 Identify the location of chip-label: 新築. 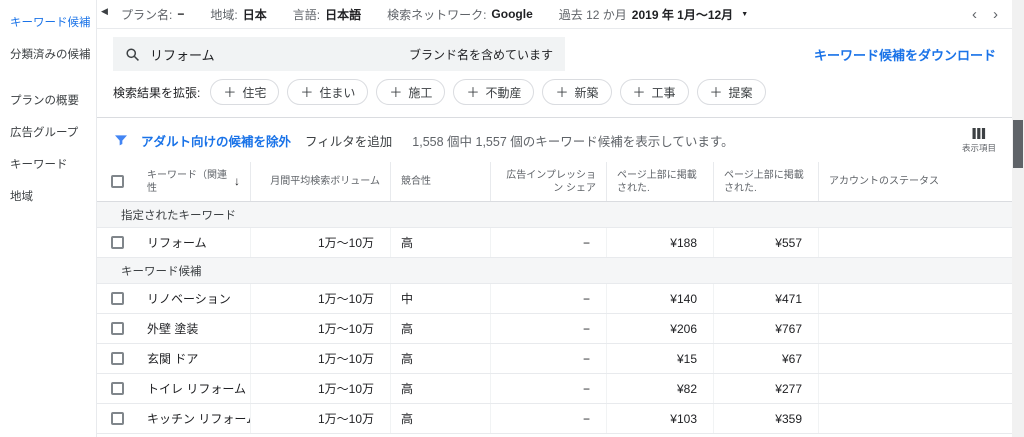
(586, 92).